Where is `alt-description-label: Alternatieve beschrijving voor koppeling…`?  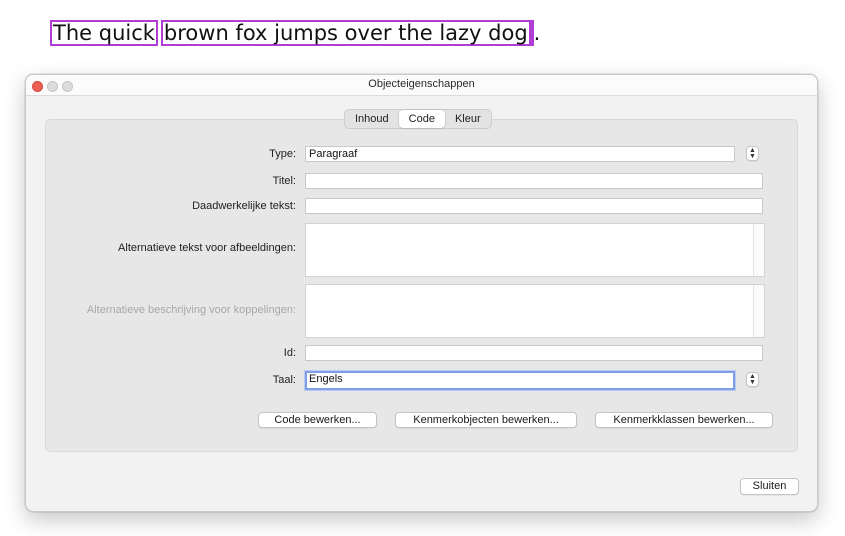
alt-description-label: Alternatieve beschrijving voor koppeling… is located at coordinates (191, 310).